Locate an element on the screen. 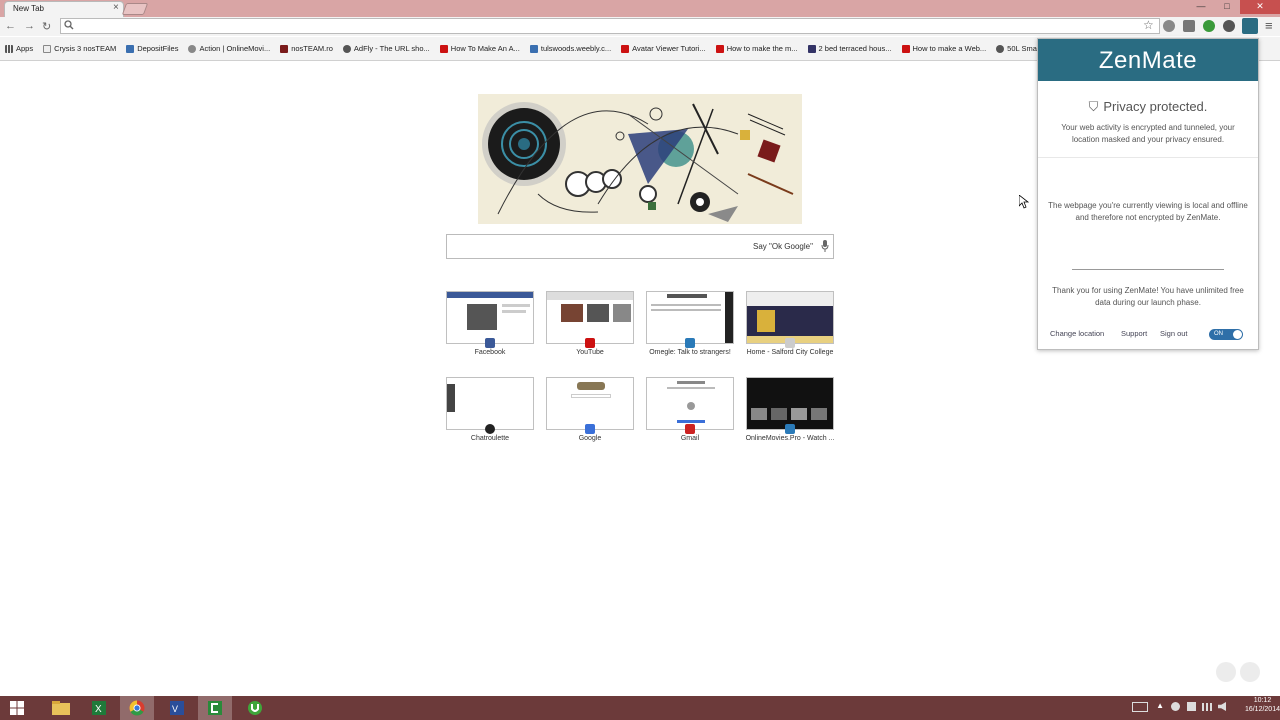 This screenshot has width=1280, height=720. tab-title: New Tab is located at coordinates (28, 8).